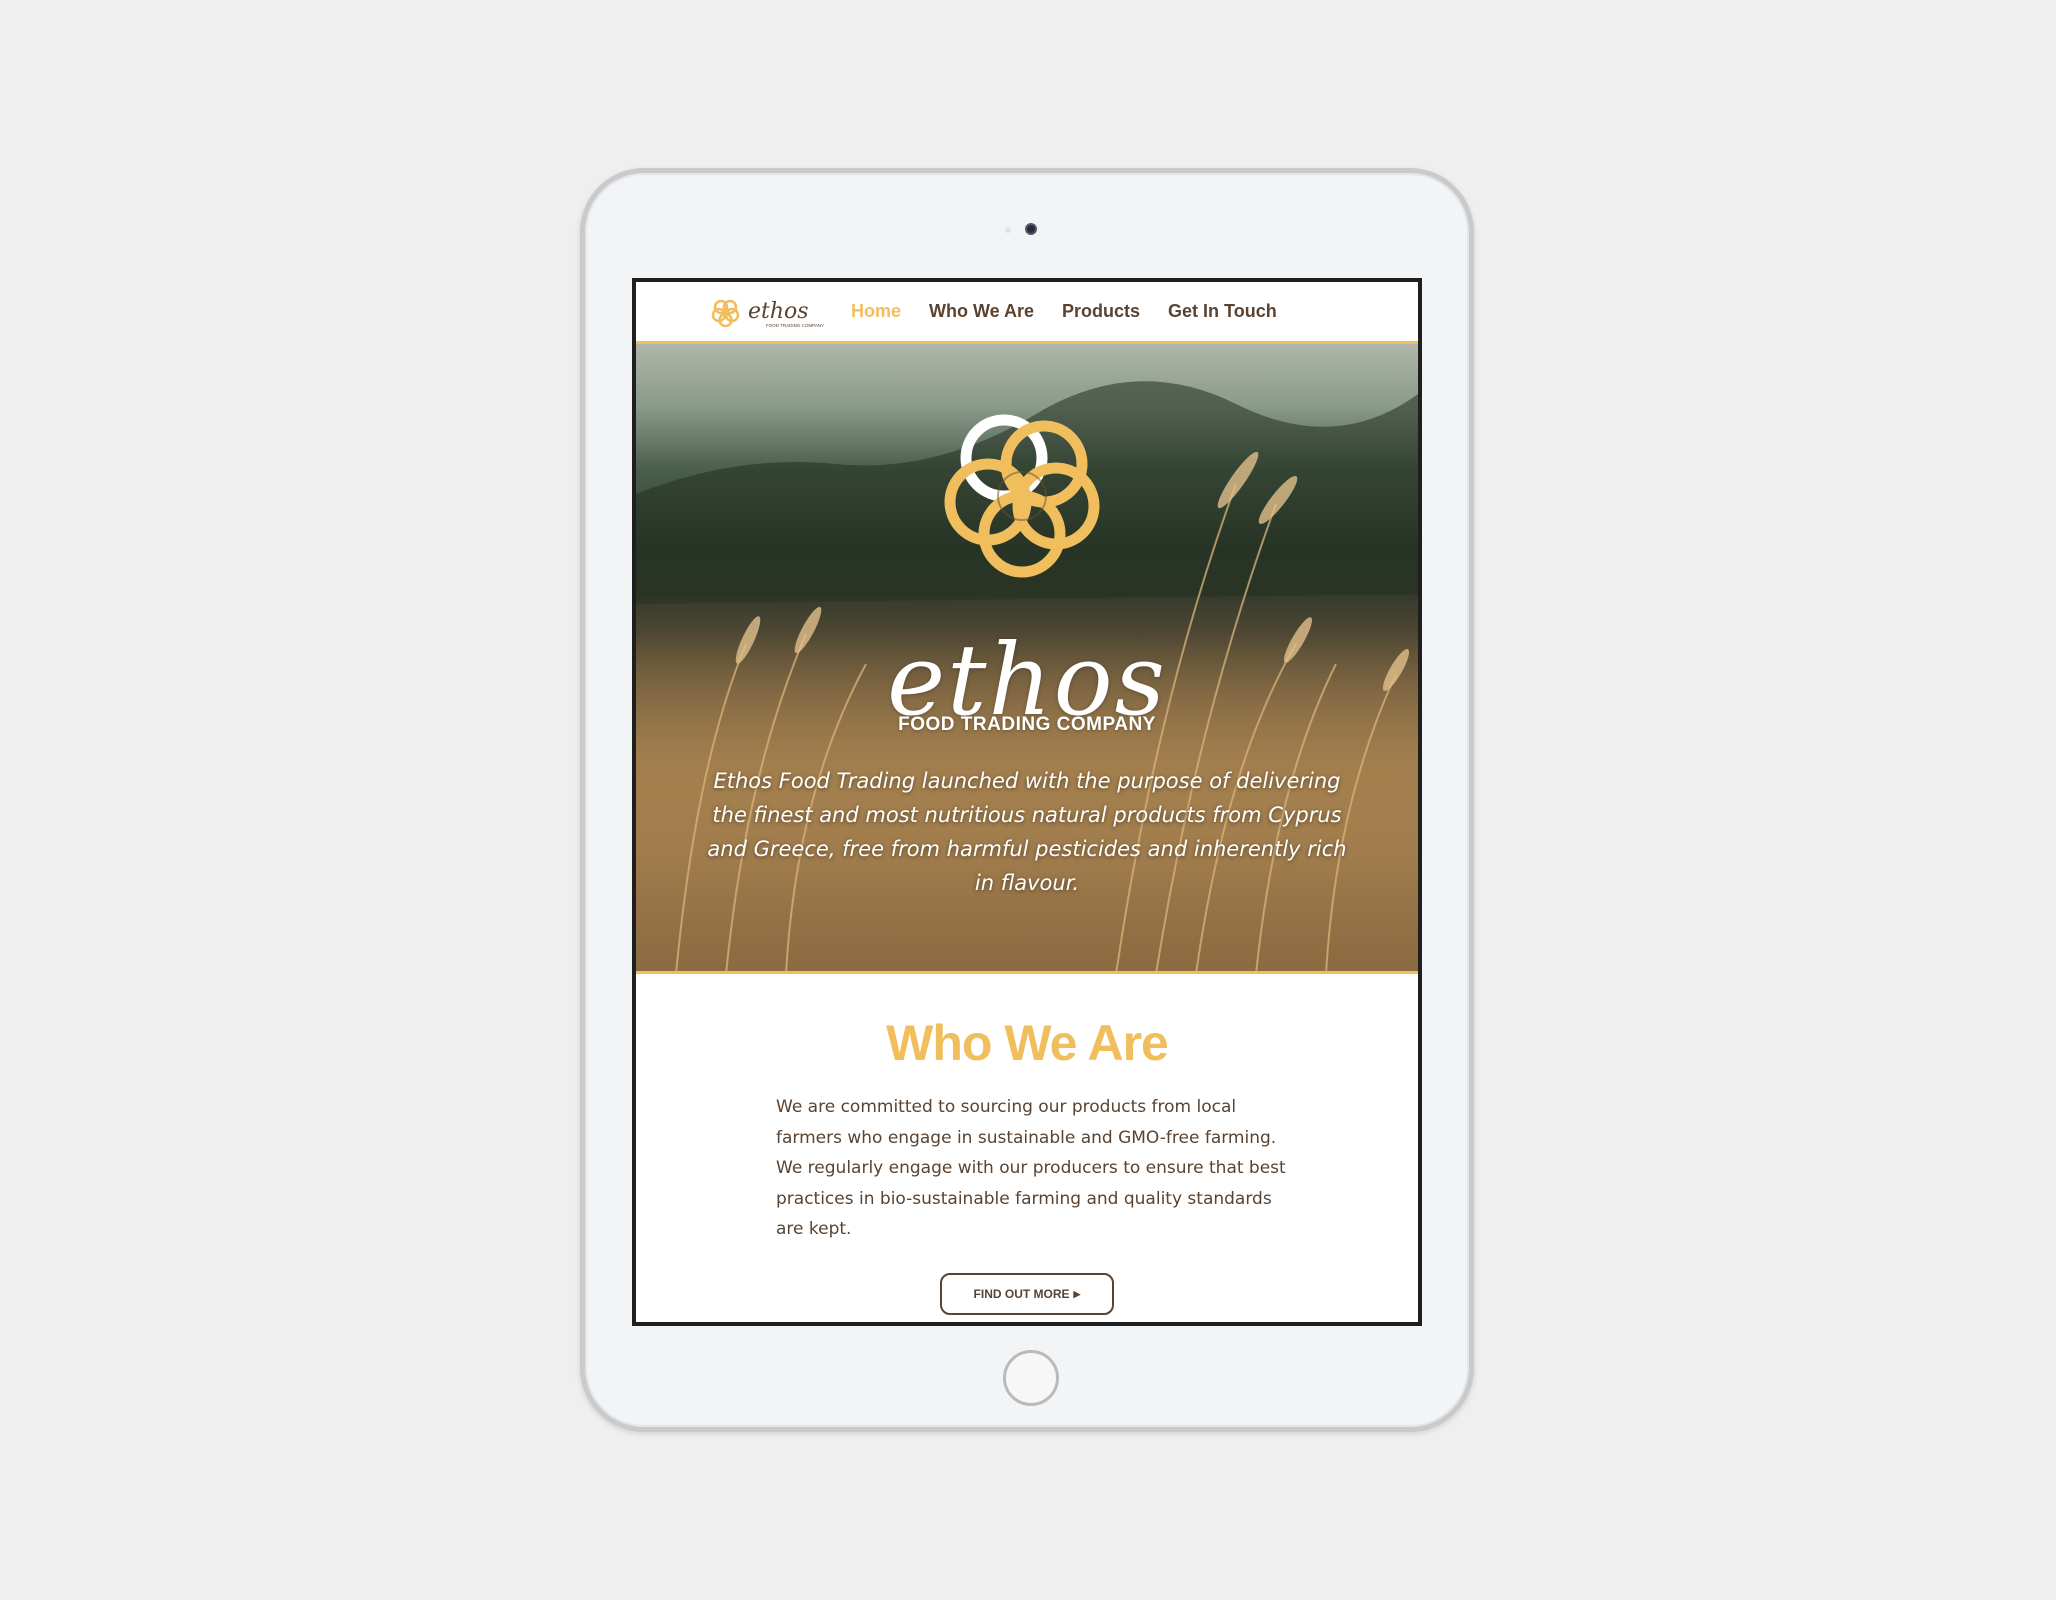 The image size is (2056, 1600). What do you see at coordinates (778, 311) in the screenshot?
I see `nav-logo-text: ethos` at bounding box center [778, 311].